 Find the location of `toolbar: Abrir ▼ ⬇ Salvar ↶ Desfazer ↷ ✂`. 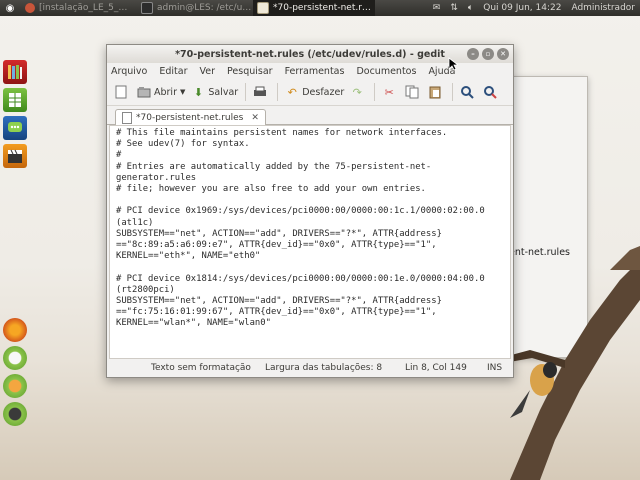

toolbar: Abrir ▼ ⬇ Salvar ↶ Desfazer ↷ ✂ is located at coordinates (310, 92).